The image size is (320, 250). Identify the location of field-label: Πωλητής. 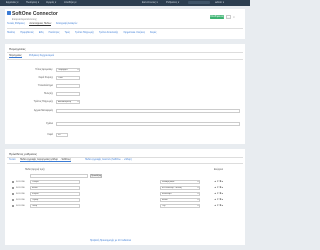
(48, 94).